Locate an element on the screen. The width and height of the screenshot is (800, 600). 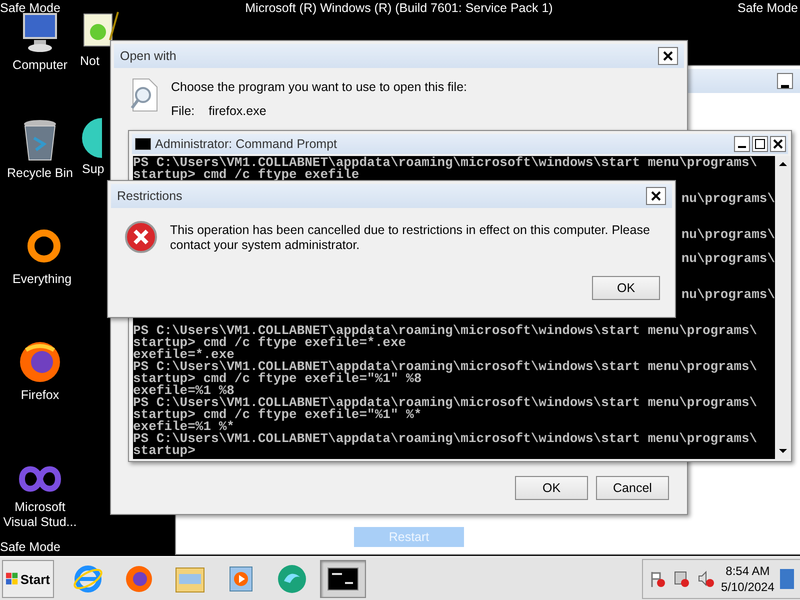
desktop-icon-label: Firefox is located at coordinates (40, 395).